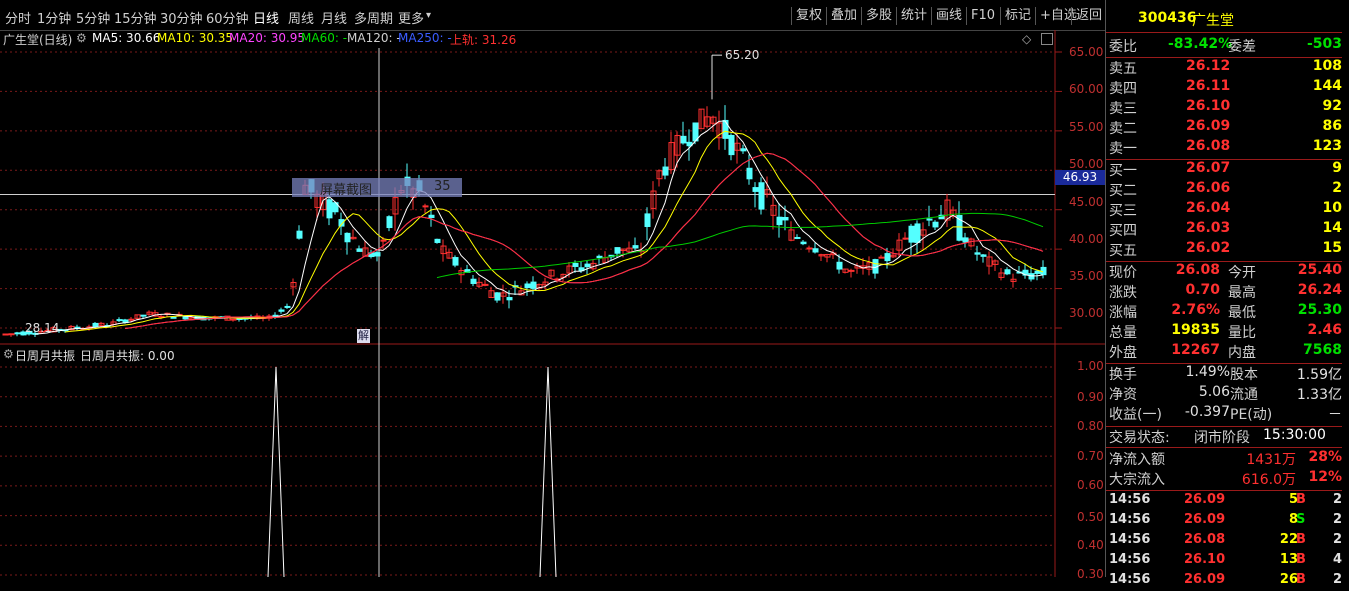 Image resolution: width=1349 pixels, height=591 pixels. What do you see at coordinates (1225, 499) in the screenshot?
I see `tick-row: 14:56 26.09 5 B 2` at bounding box center [1225, 499].